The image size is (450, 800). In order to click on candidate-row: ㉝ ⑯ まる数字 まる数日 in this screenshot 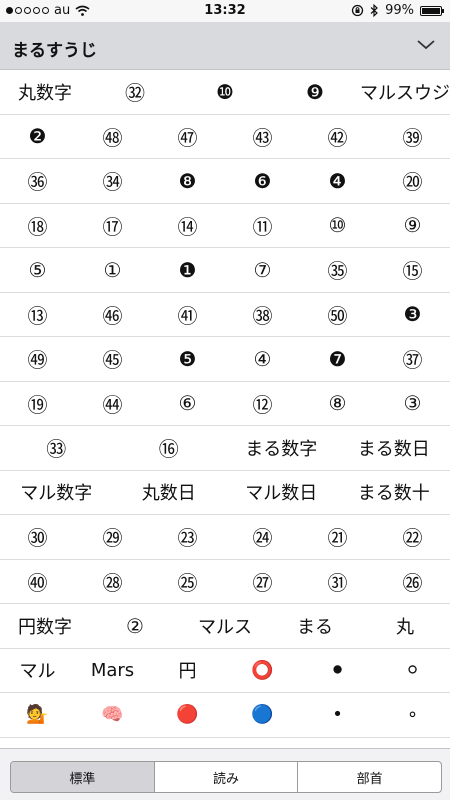, I will do `click(225, 448)`.